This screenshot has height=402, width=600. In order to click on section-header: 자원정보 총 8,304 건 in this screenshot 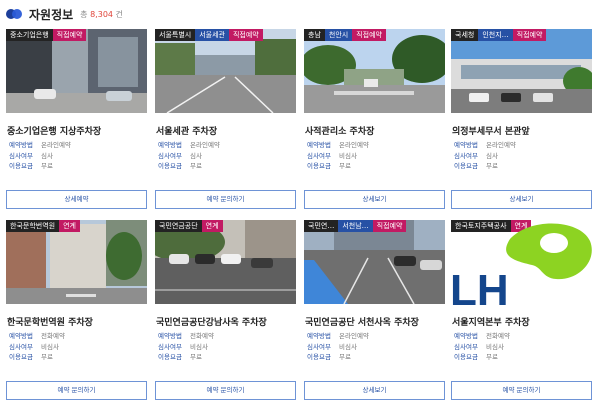, I will do `click(64, 14)`.